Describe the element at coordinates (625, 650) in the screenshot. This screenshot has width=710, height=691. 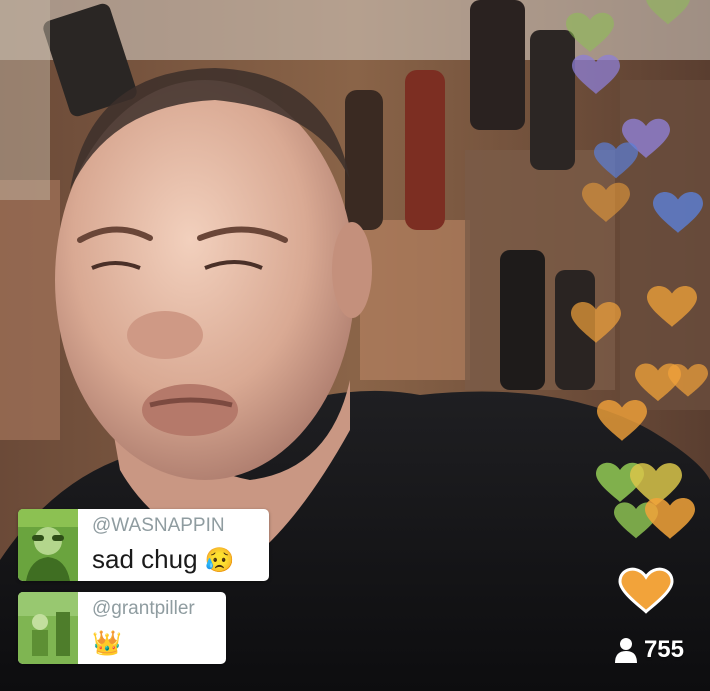
I see `person-icon` at that location.